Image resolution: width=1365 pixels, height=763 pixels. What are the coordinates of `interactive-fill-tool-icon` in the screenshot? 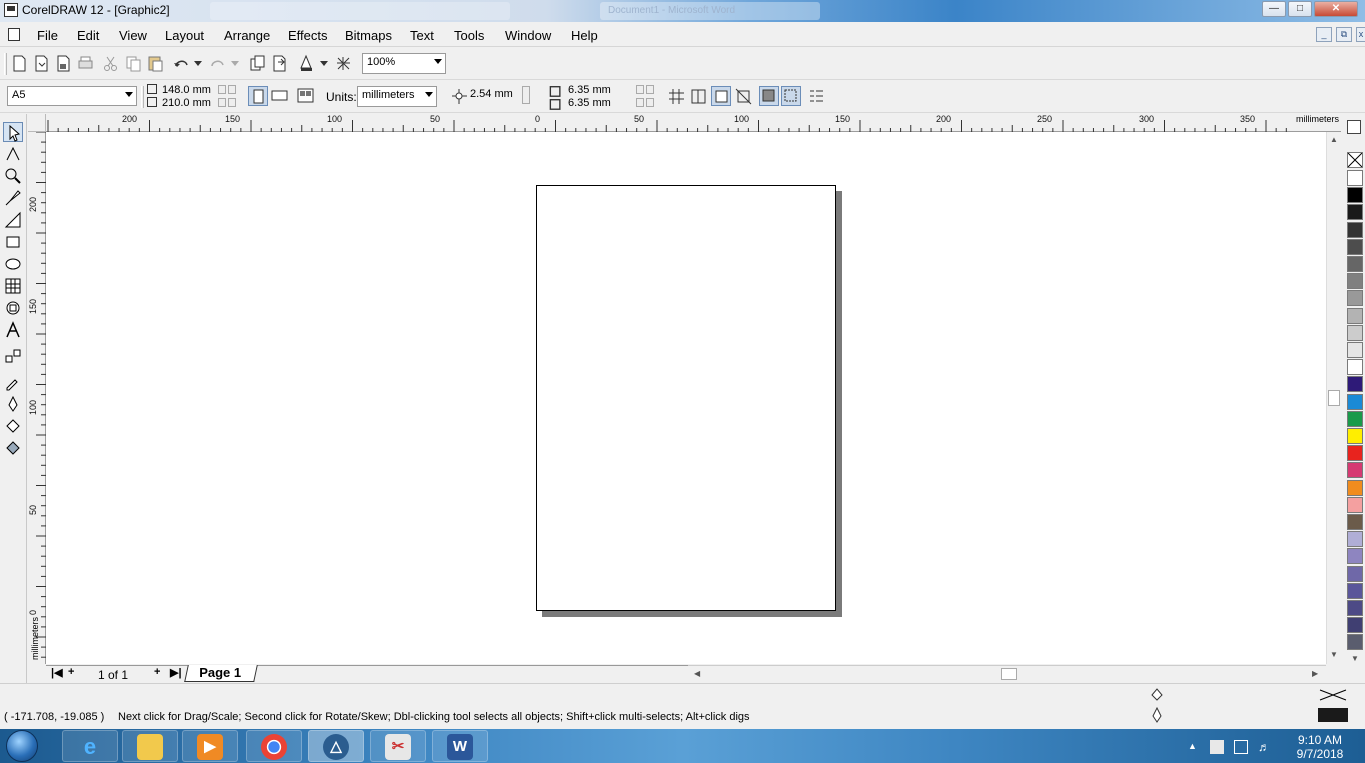 It's located at (13, 448).